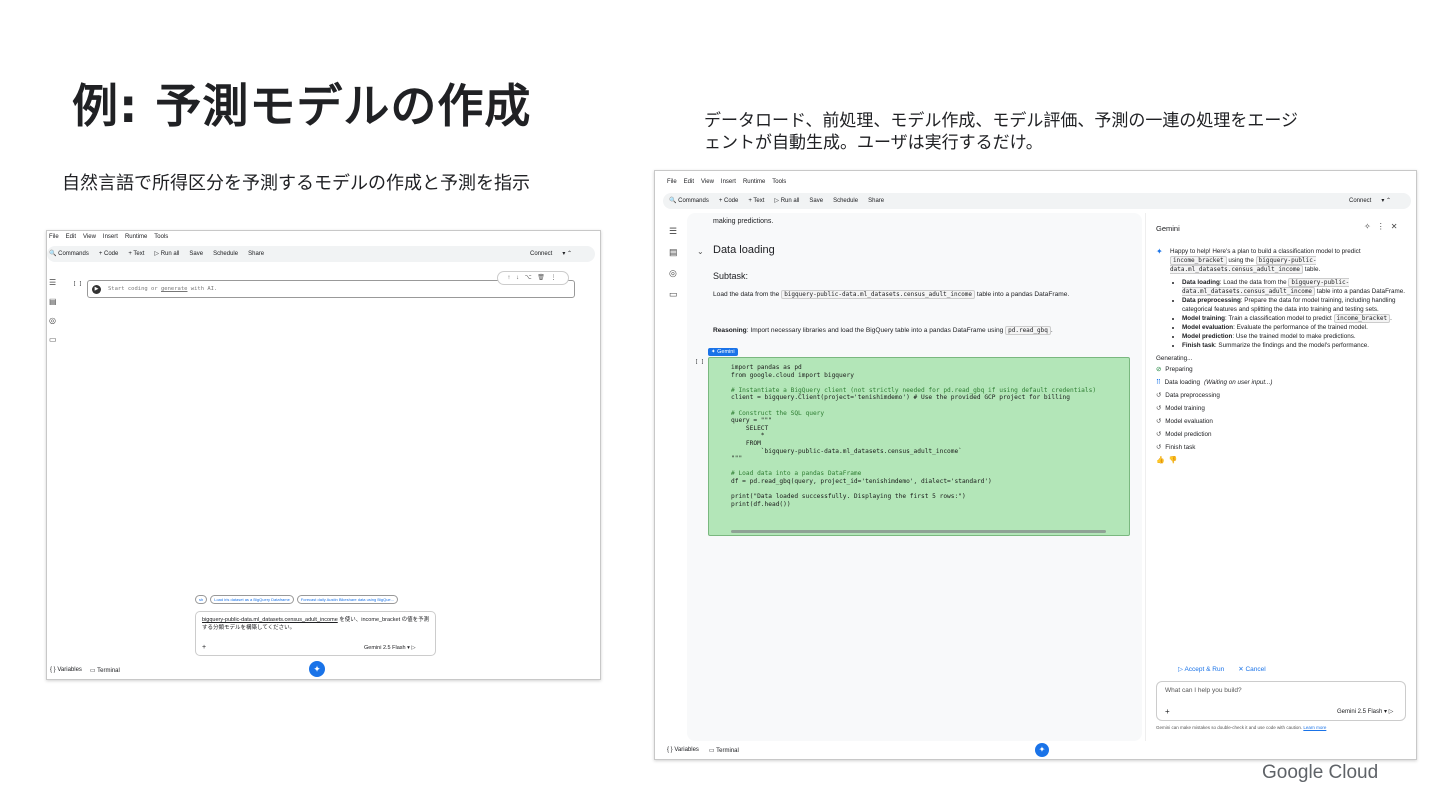 The height and width of the screenshot is (810, 1440). I want to click on code-line: *, so click(748, 436).